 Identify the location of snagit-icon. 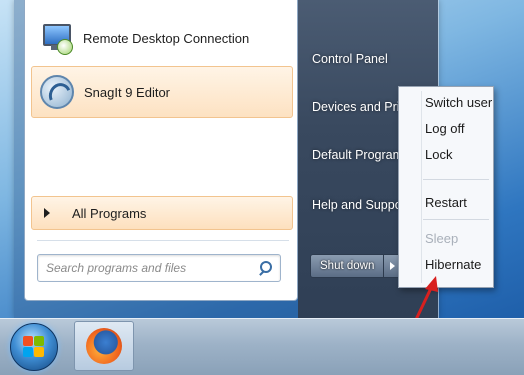
(57, 93).